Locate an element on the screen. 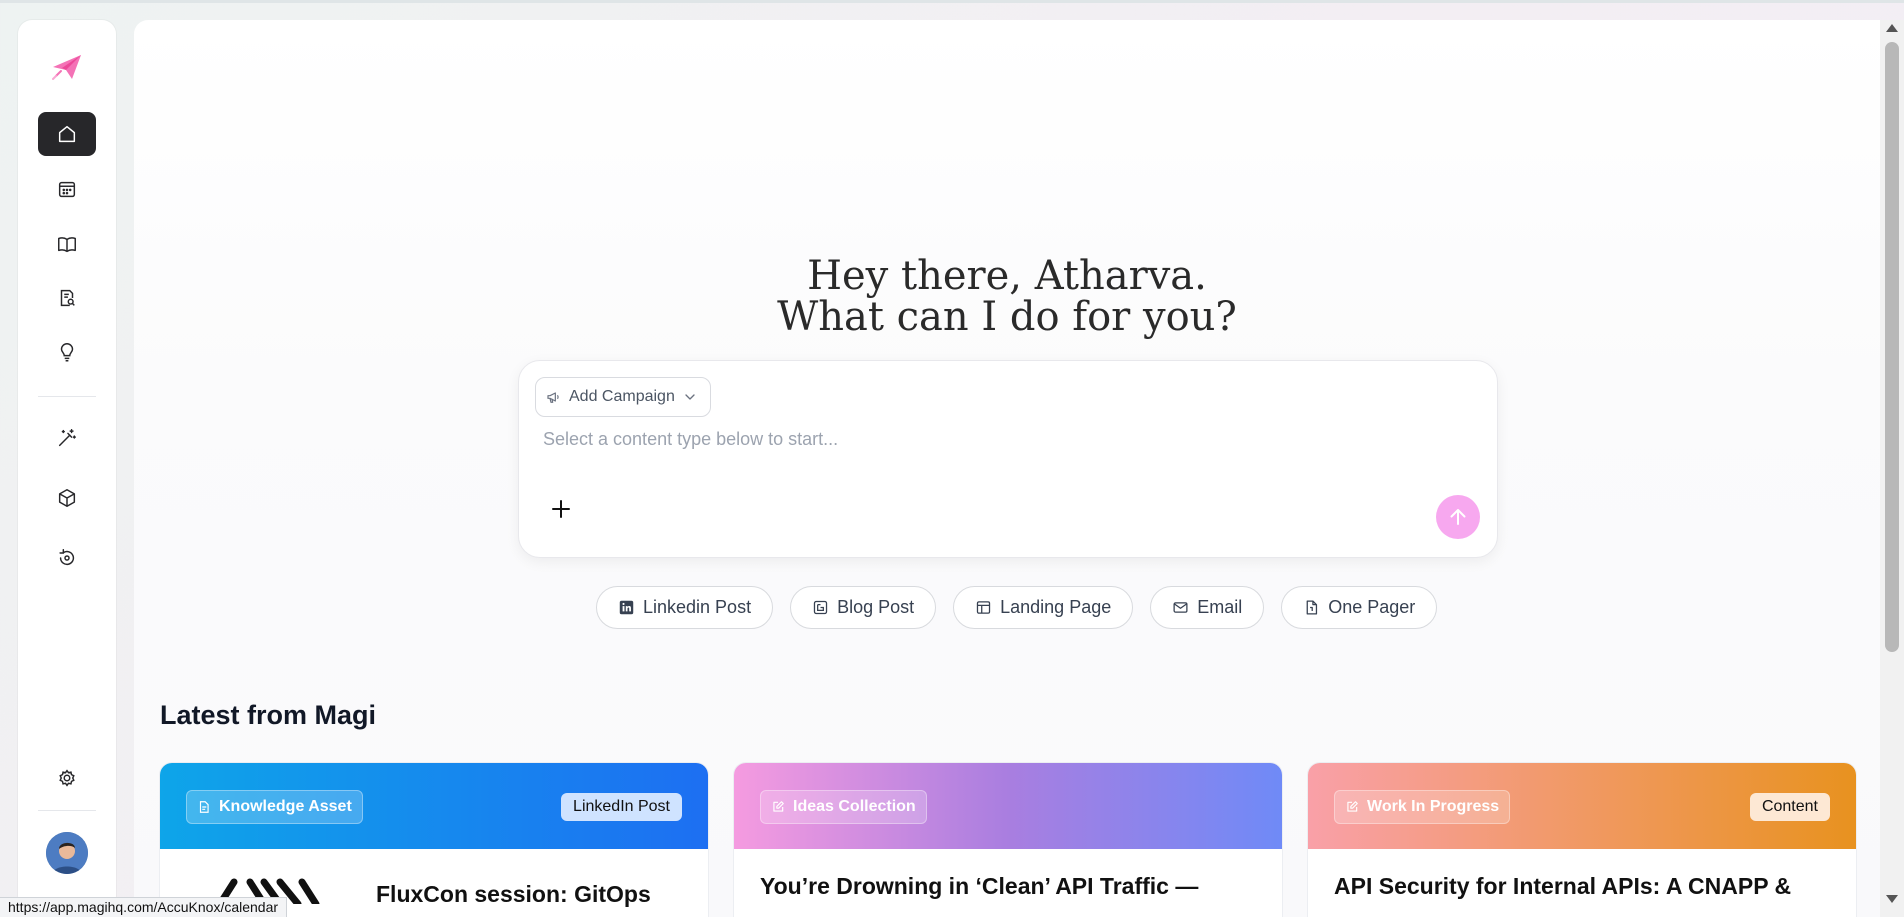 This screenshot has width=1904, height=917. sidebar-divider is located at coordinates (67, 396).